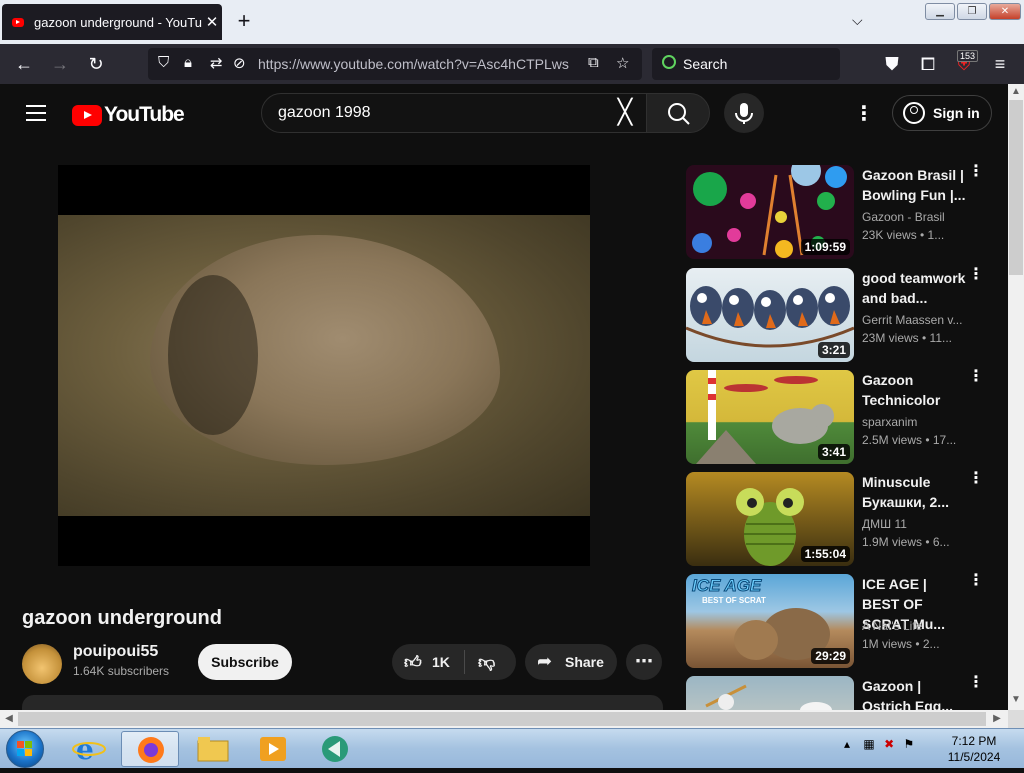  I want to click on video-thumbnail: 1:55:04, so click(770, 519).